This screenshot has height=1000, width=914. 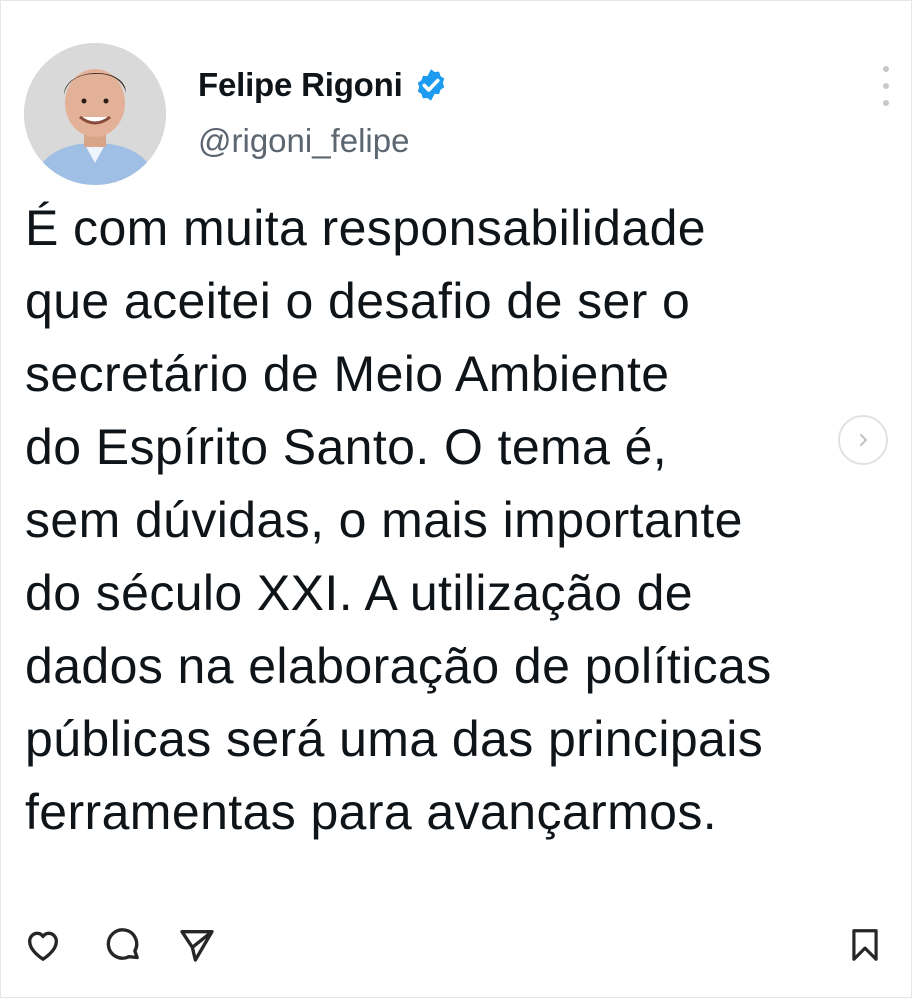 I want to click on chevron-right-icon, so click(x=863, y=440).